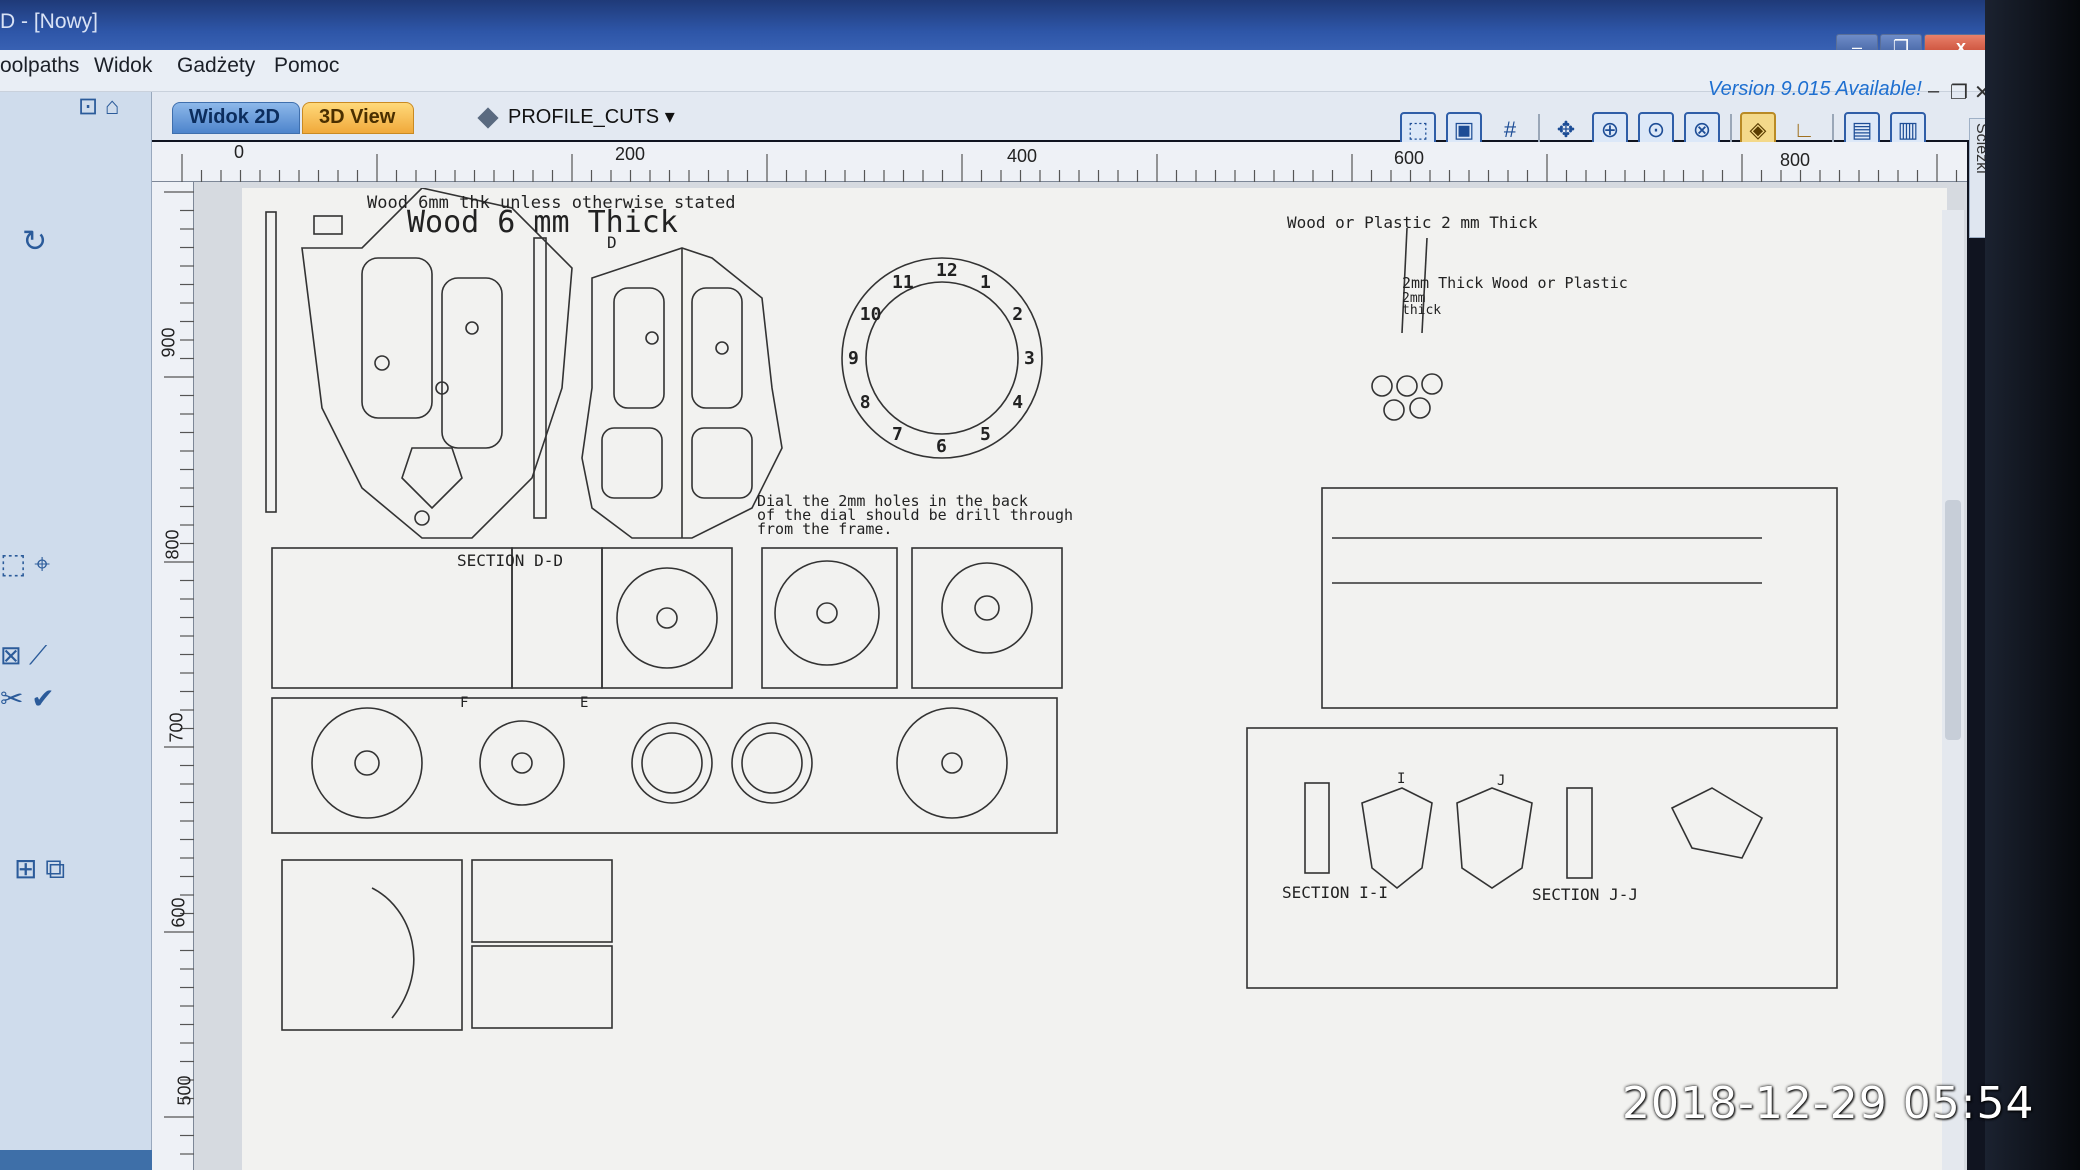 This screenshot has width=2080, height=1170. What do you see at coordinates (488, 118) in the screenshot?
I see `layer-cube-icon` at bounding box center [488, 118].